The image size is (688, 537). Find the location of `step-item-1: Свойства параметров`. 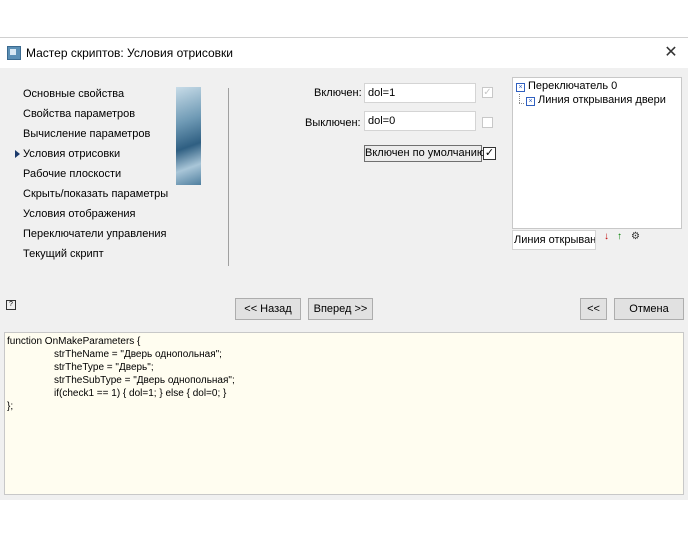

step-item-1: Свойства параметров is located at coordinates (100, 114).